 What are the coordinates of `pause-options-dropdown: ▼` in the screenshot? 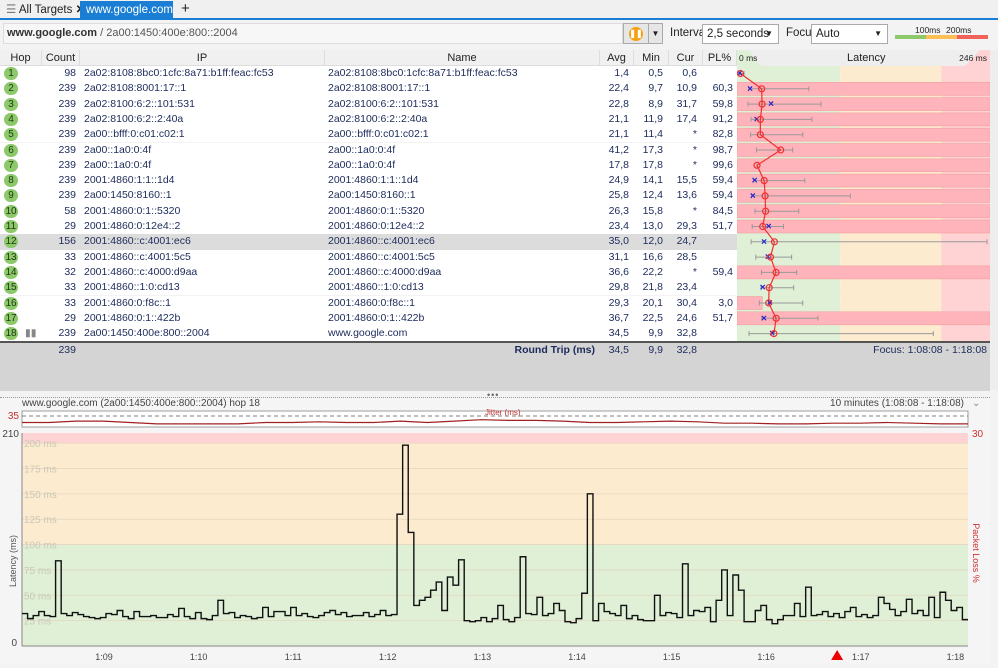 It's located at (655, 33).